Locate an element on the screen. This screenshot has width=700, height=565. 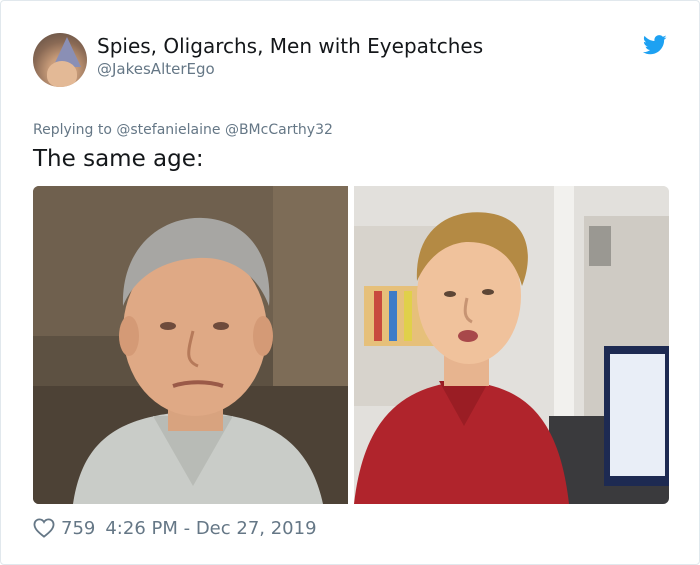
tweet-footer: 759 4:26 PM - Dec 27, 2019 is located at coordinates (175, 528).